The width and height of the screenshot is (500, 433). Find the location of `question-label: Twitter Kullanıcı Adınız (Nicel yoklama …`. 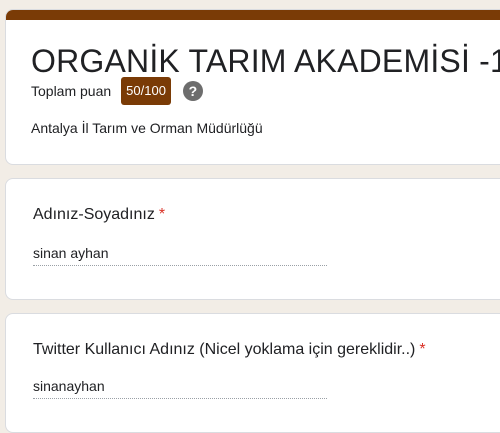

question-label: Twitter Kullanıcı Adınız (Nicel yoklama … is located at coordinates (224, 349).